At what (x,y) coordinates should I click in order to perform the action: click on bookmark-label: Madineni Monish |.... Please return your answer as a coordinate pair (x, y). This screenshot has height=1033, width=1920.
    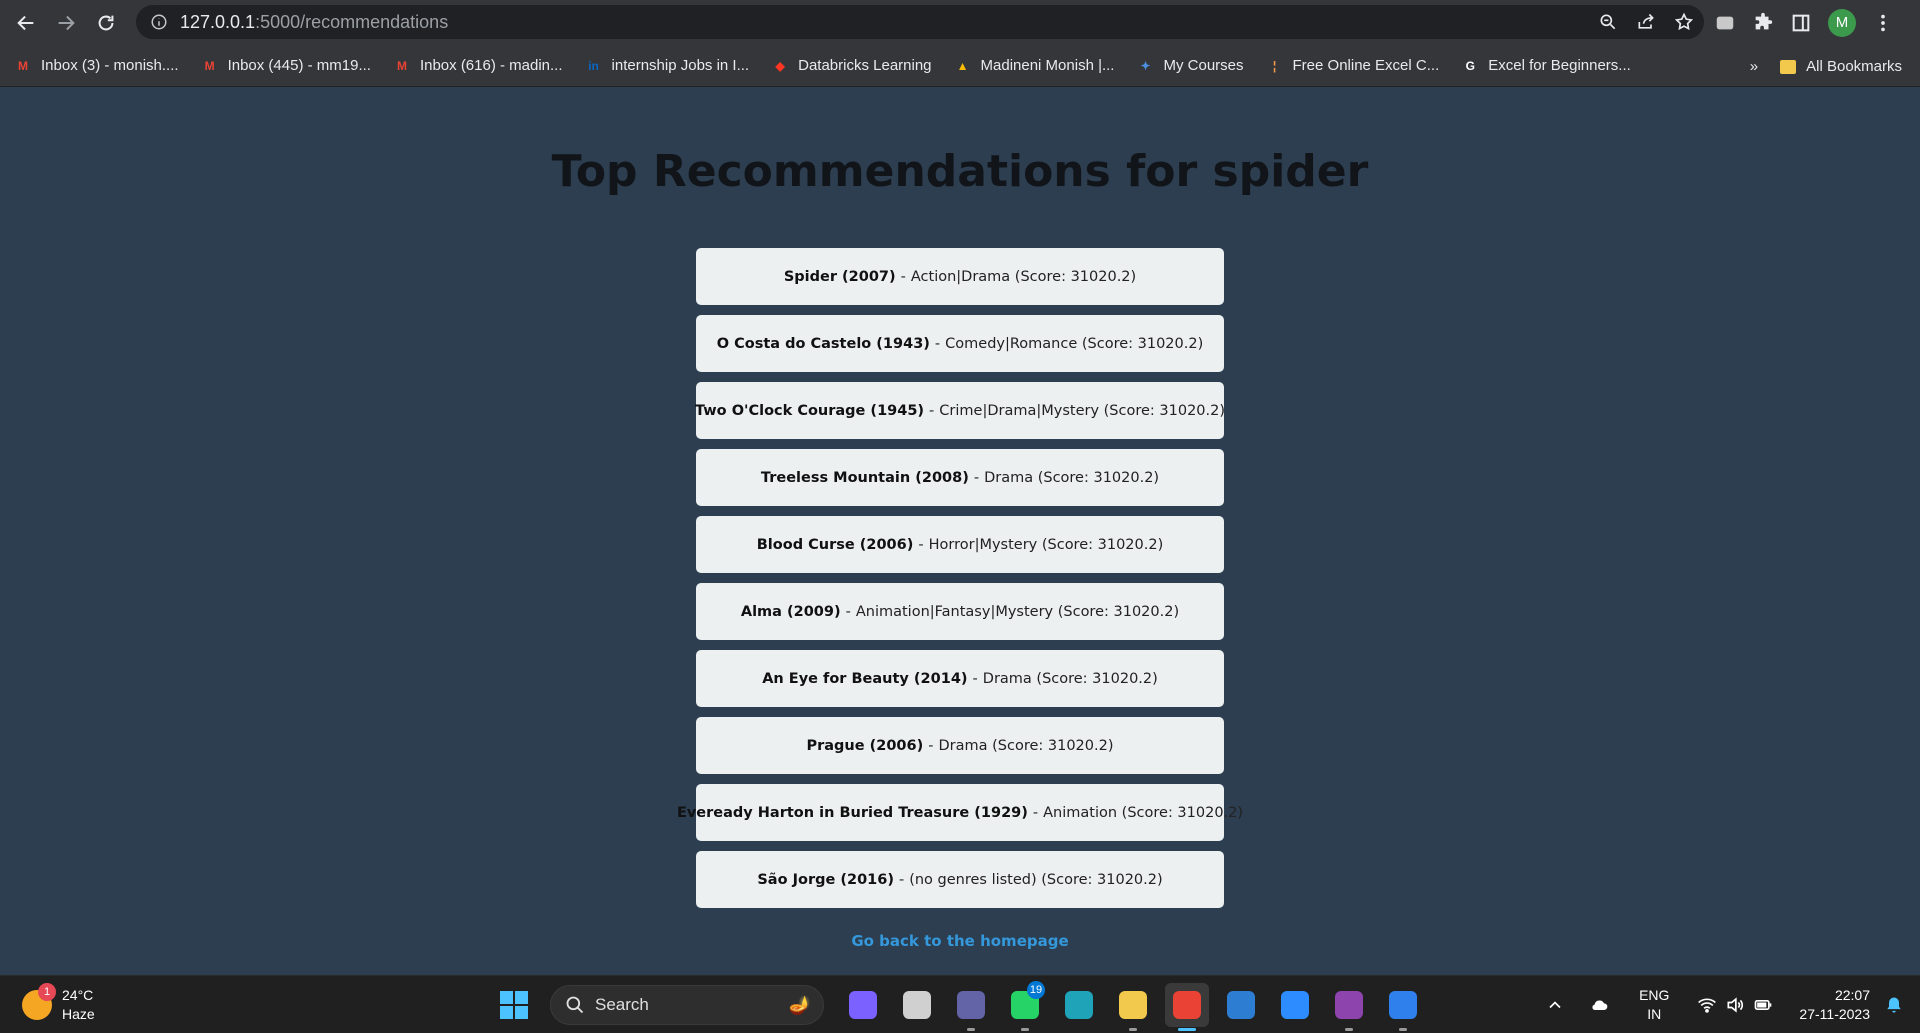
    Looking at the image, I should click on (1047, 65).